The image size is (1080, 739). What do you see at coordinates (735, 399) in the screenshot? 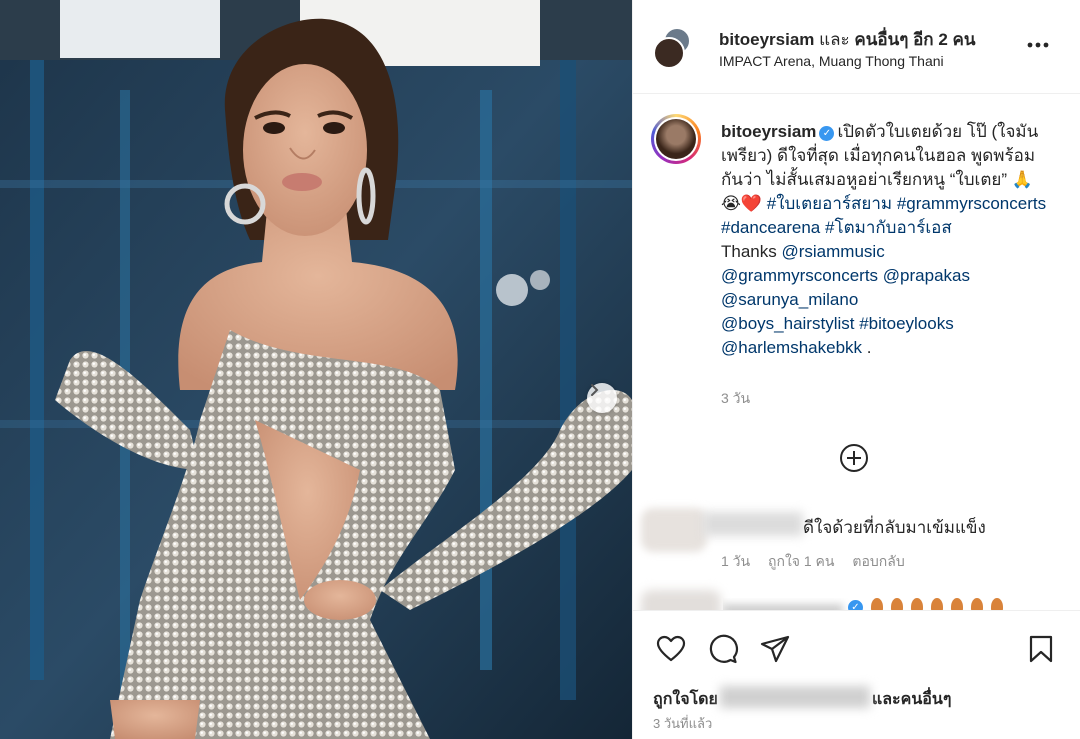
I see `caption-timestamp: 3 วัน` at bounding box center [735, 399].